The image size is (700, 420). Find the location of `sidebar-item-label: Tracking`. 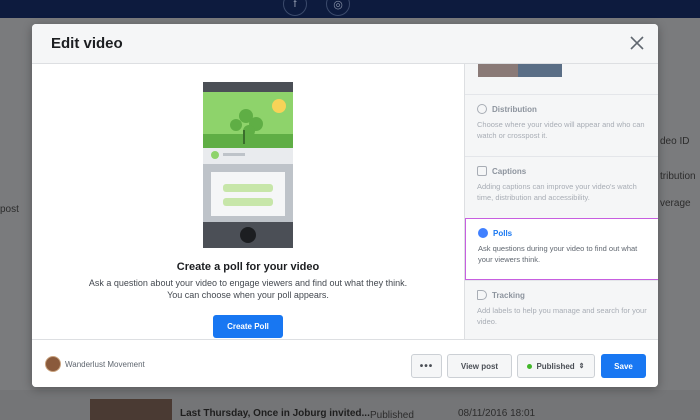

sidebar-item-label: Tracking is located at coordinates (508, 295).